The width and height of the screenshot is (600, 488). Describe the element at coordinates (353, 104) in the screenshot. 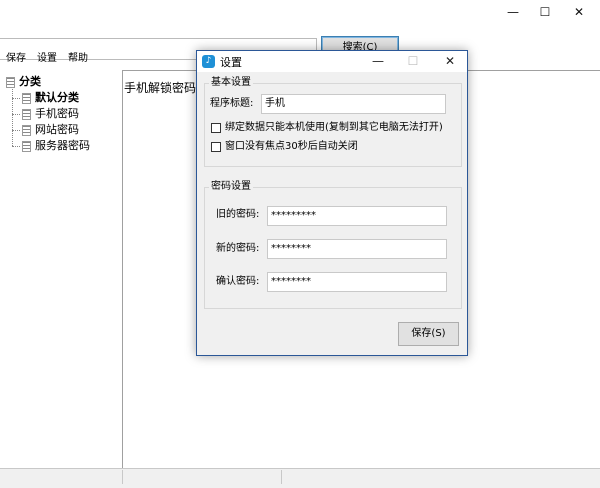

I see `program-title-input: 手机` at that location.